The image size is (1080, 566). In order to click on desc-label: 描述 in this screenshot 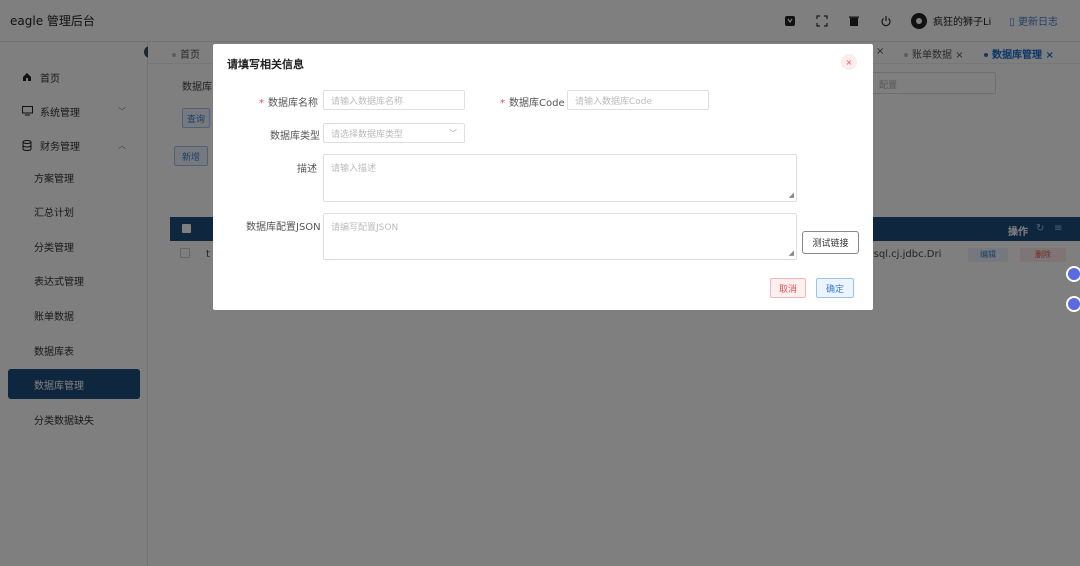, I will do `click(307, 169)`.